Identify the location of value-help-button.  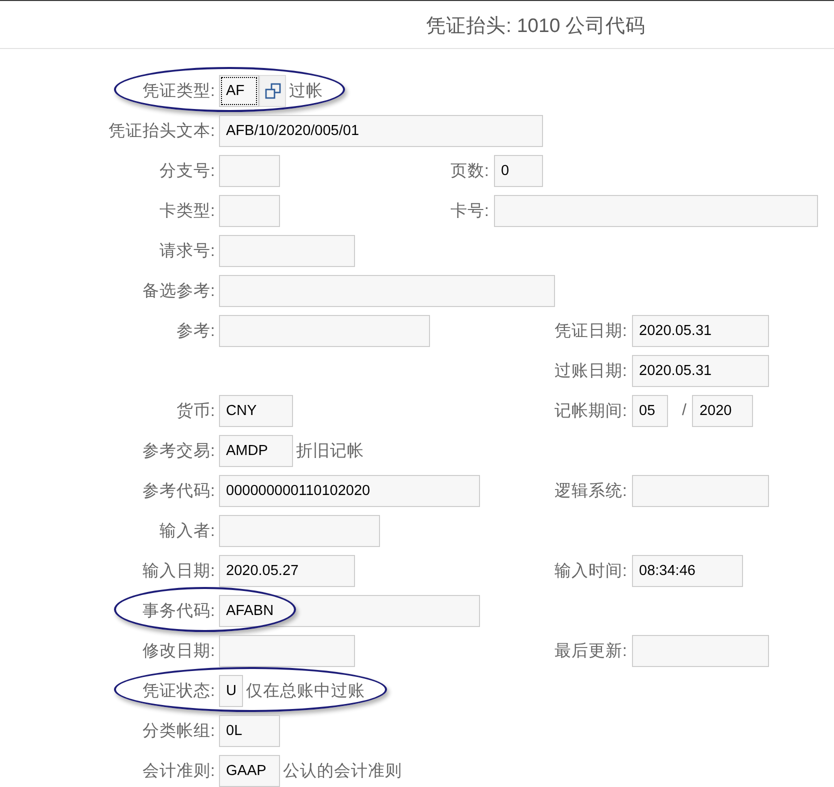
(272, 91).